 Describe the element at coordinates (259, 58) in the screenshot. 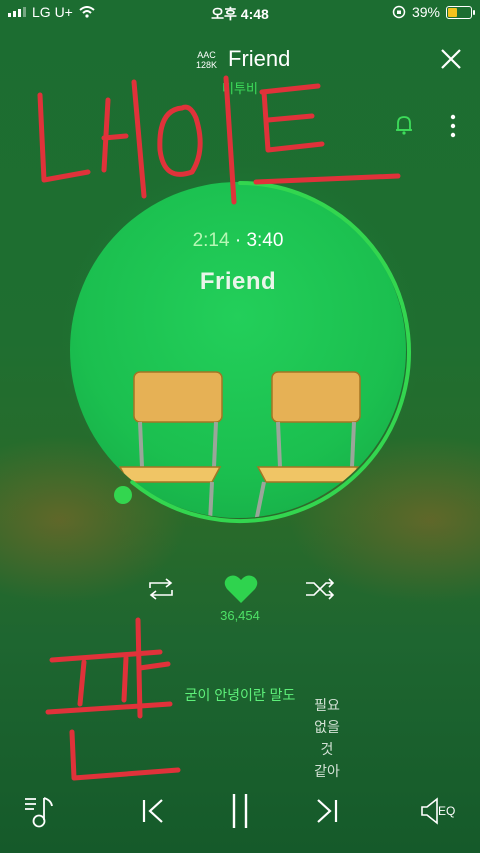

I see `song-title: Friend` at that location.